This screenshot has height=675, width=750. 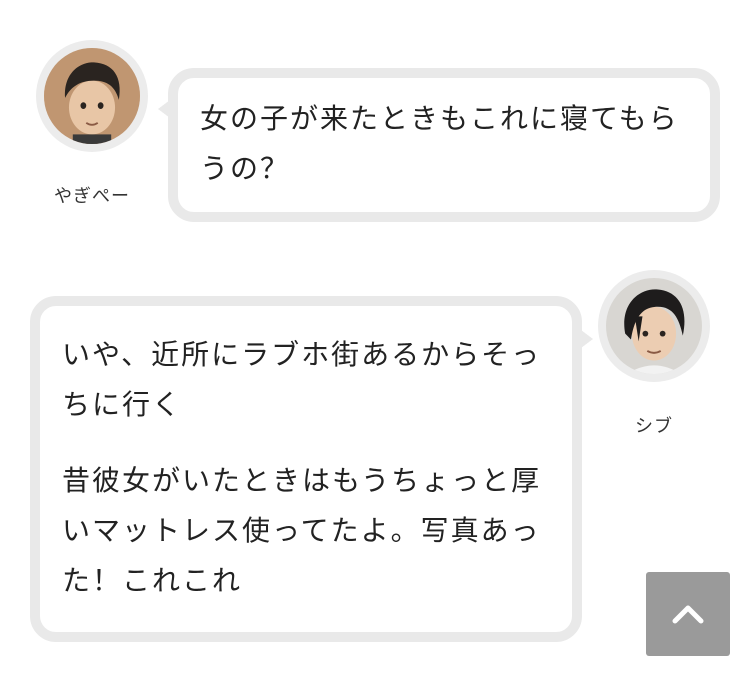 What do you see at coordinates (439, 143) in the screenshot?
I see `message-text: 女の子が来たときもこれに寝てもらうの？` at bounding box center [439, 143].